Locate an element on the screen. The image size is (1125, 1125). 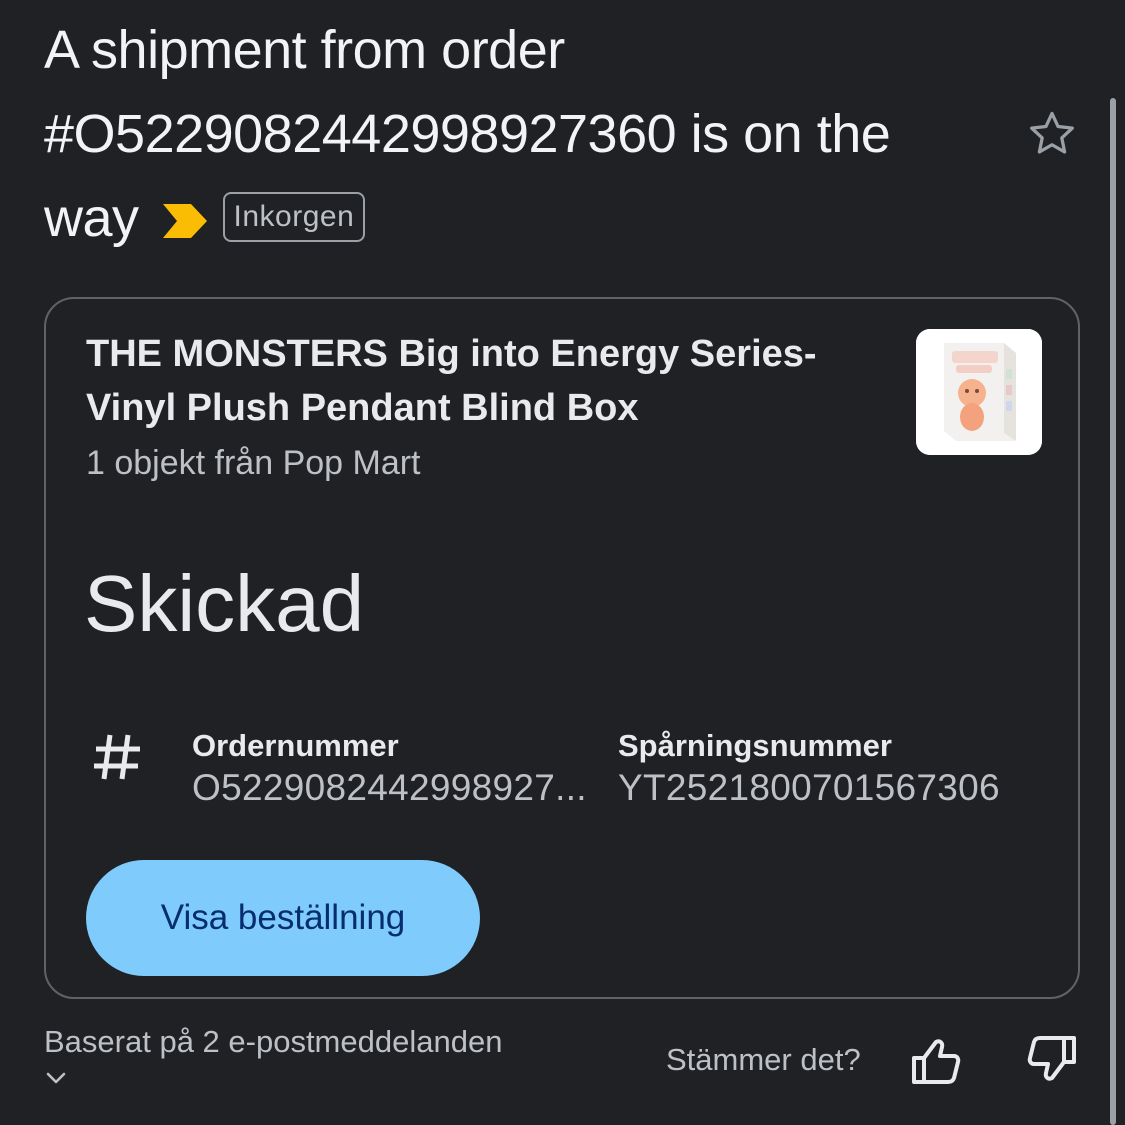
product-subtitle: 1 objekt från Pop Mart is located at coordinates (253, 463).